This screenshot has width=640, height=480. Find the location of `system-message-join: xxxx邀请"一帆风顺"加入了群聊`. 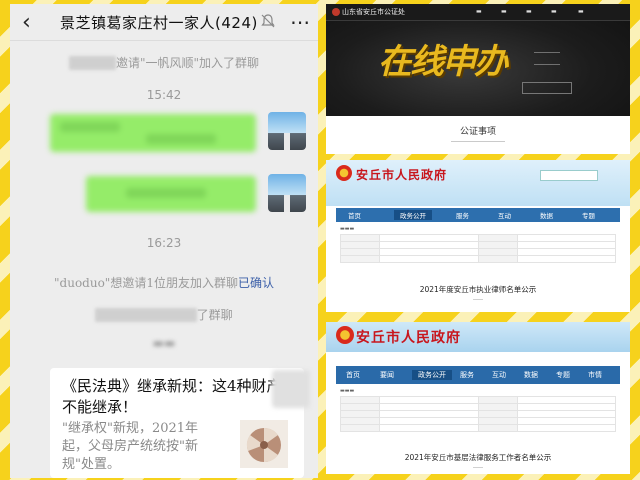

system-message-join: xxxx邀请"一帆风顺"加入了群聊 is located at coordinates (164, 62).